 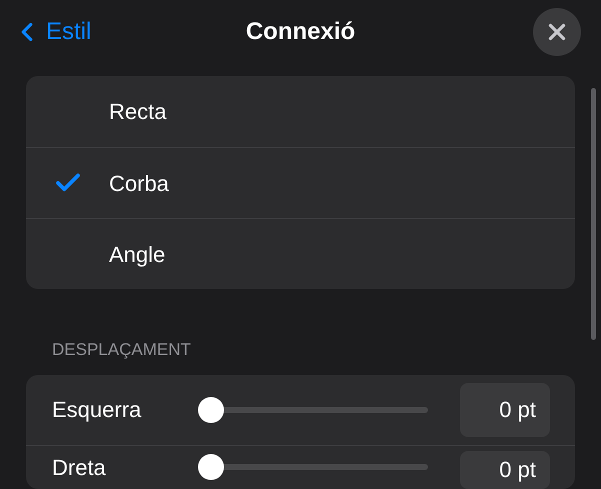 What do you see at coordinates (300, 182) in the screenshot?
I see `option-row: Corba` at bounding box center [300, 182].